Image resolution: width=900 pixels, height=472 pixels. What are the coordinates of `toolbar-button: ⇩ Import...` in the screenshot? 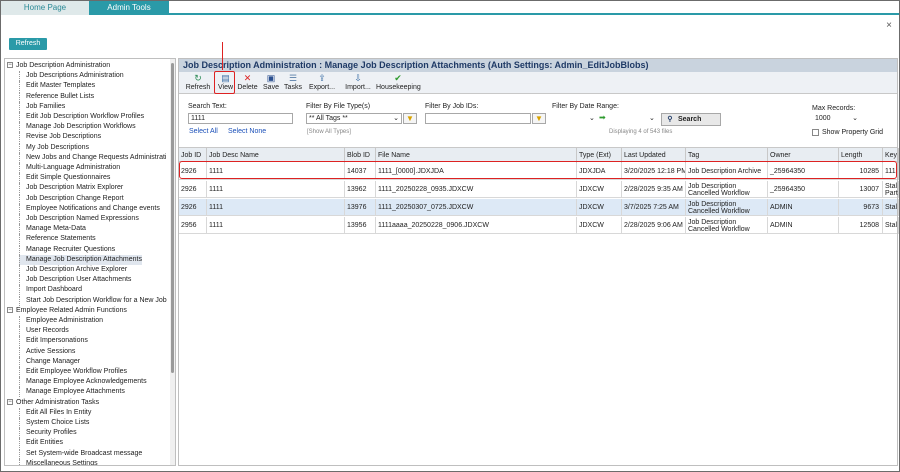 It's located at (358, 83).